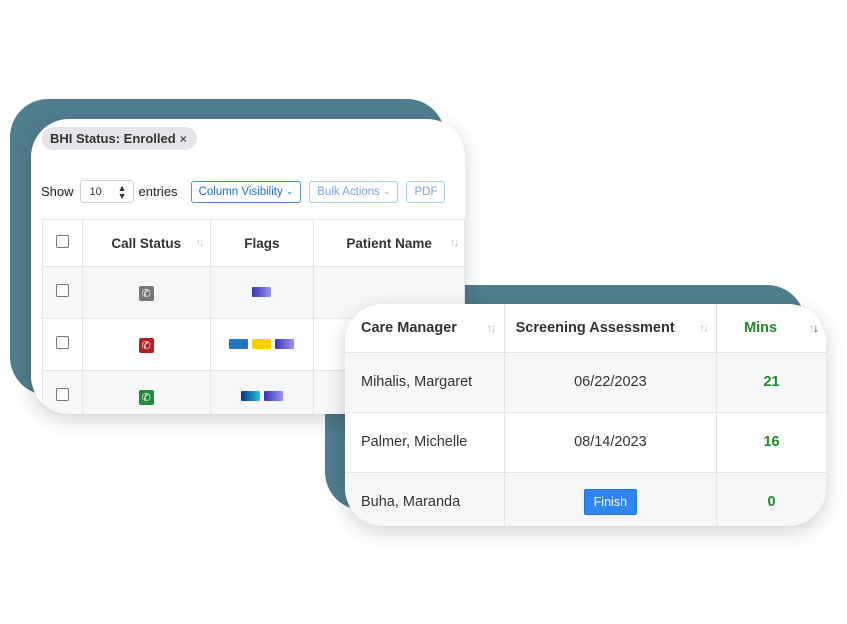  I want to click on table-header-row: Call Status ↑↓ Flags Patient Name ↑↓, so click(253, 243).